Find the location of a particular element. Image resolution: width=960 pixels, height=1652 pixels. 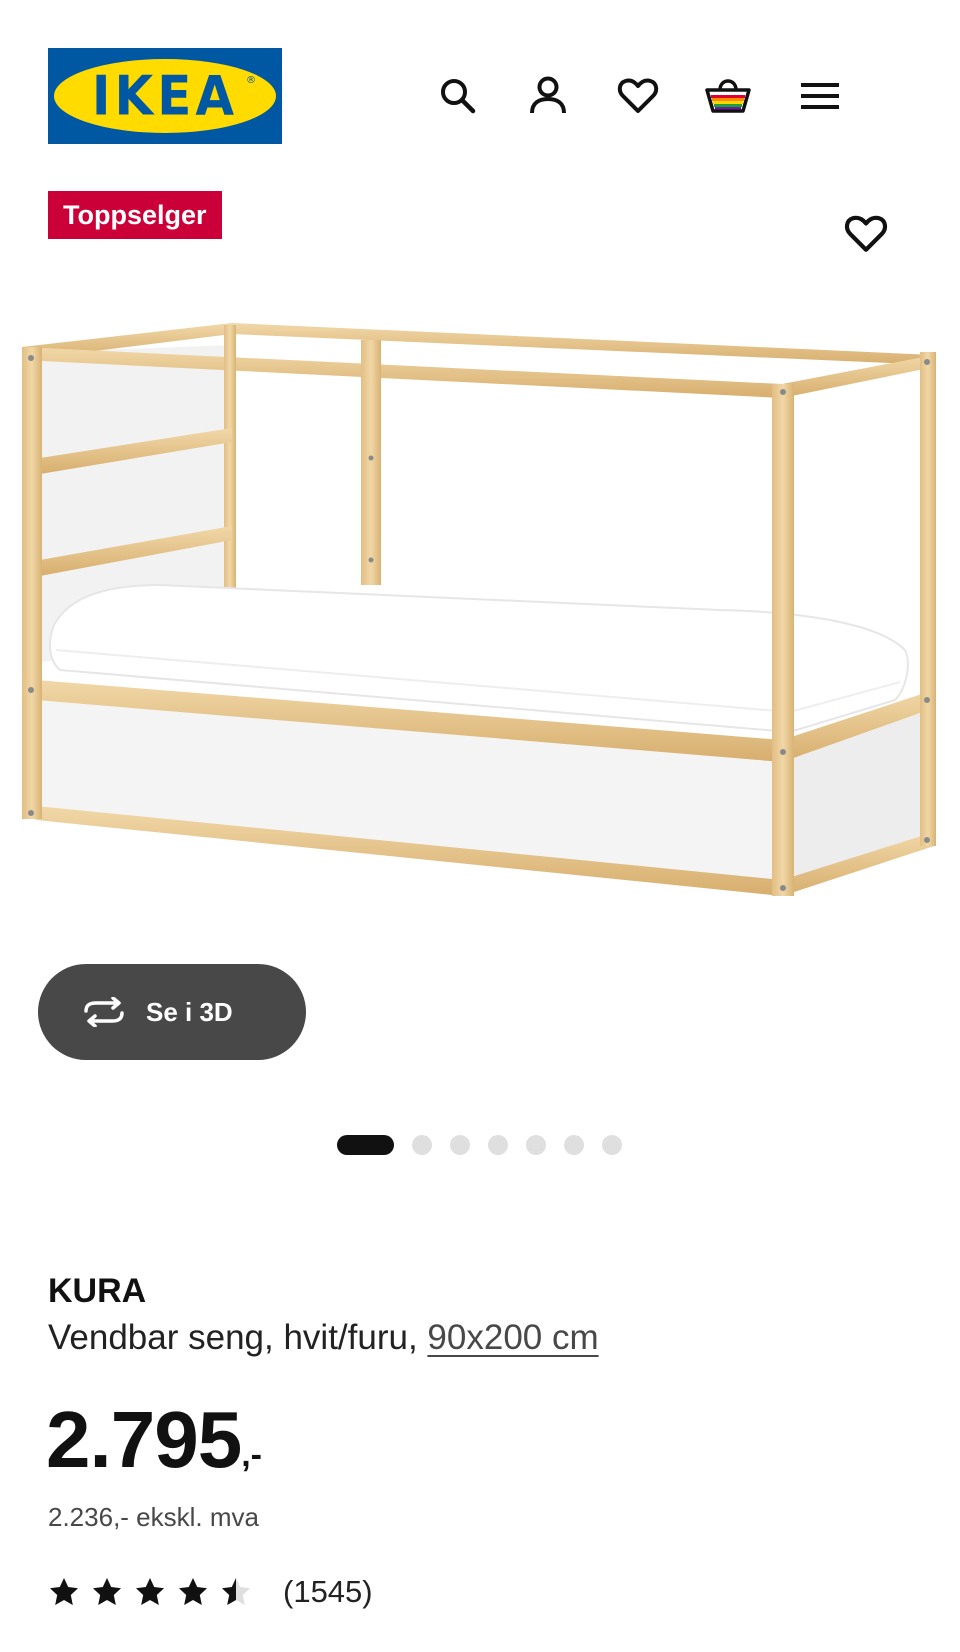

search-button is located at coordinates (458, 96).